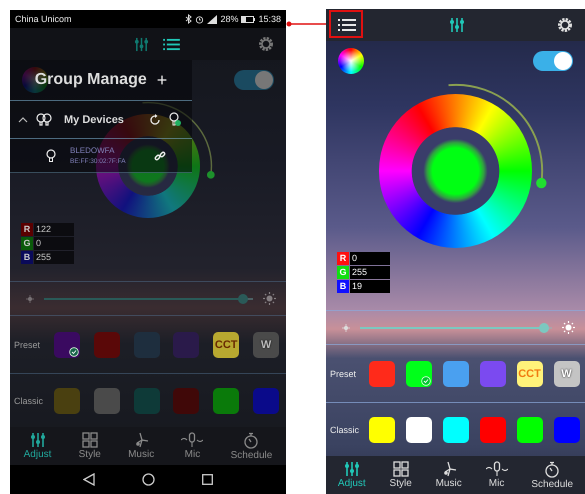  Describe the element at coordinates (105, 150) in the screenshot. I see `device-name: BLEDOWFA` at that location.